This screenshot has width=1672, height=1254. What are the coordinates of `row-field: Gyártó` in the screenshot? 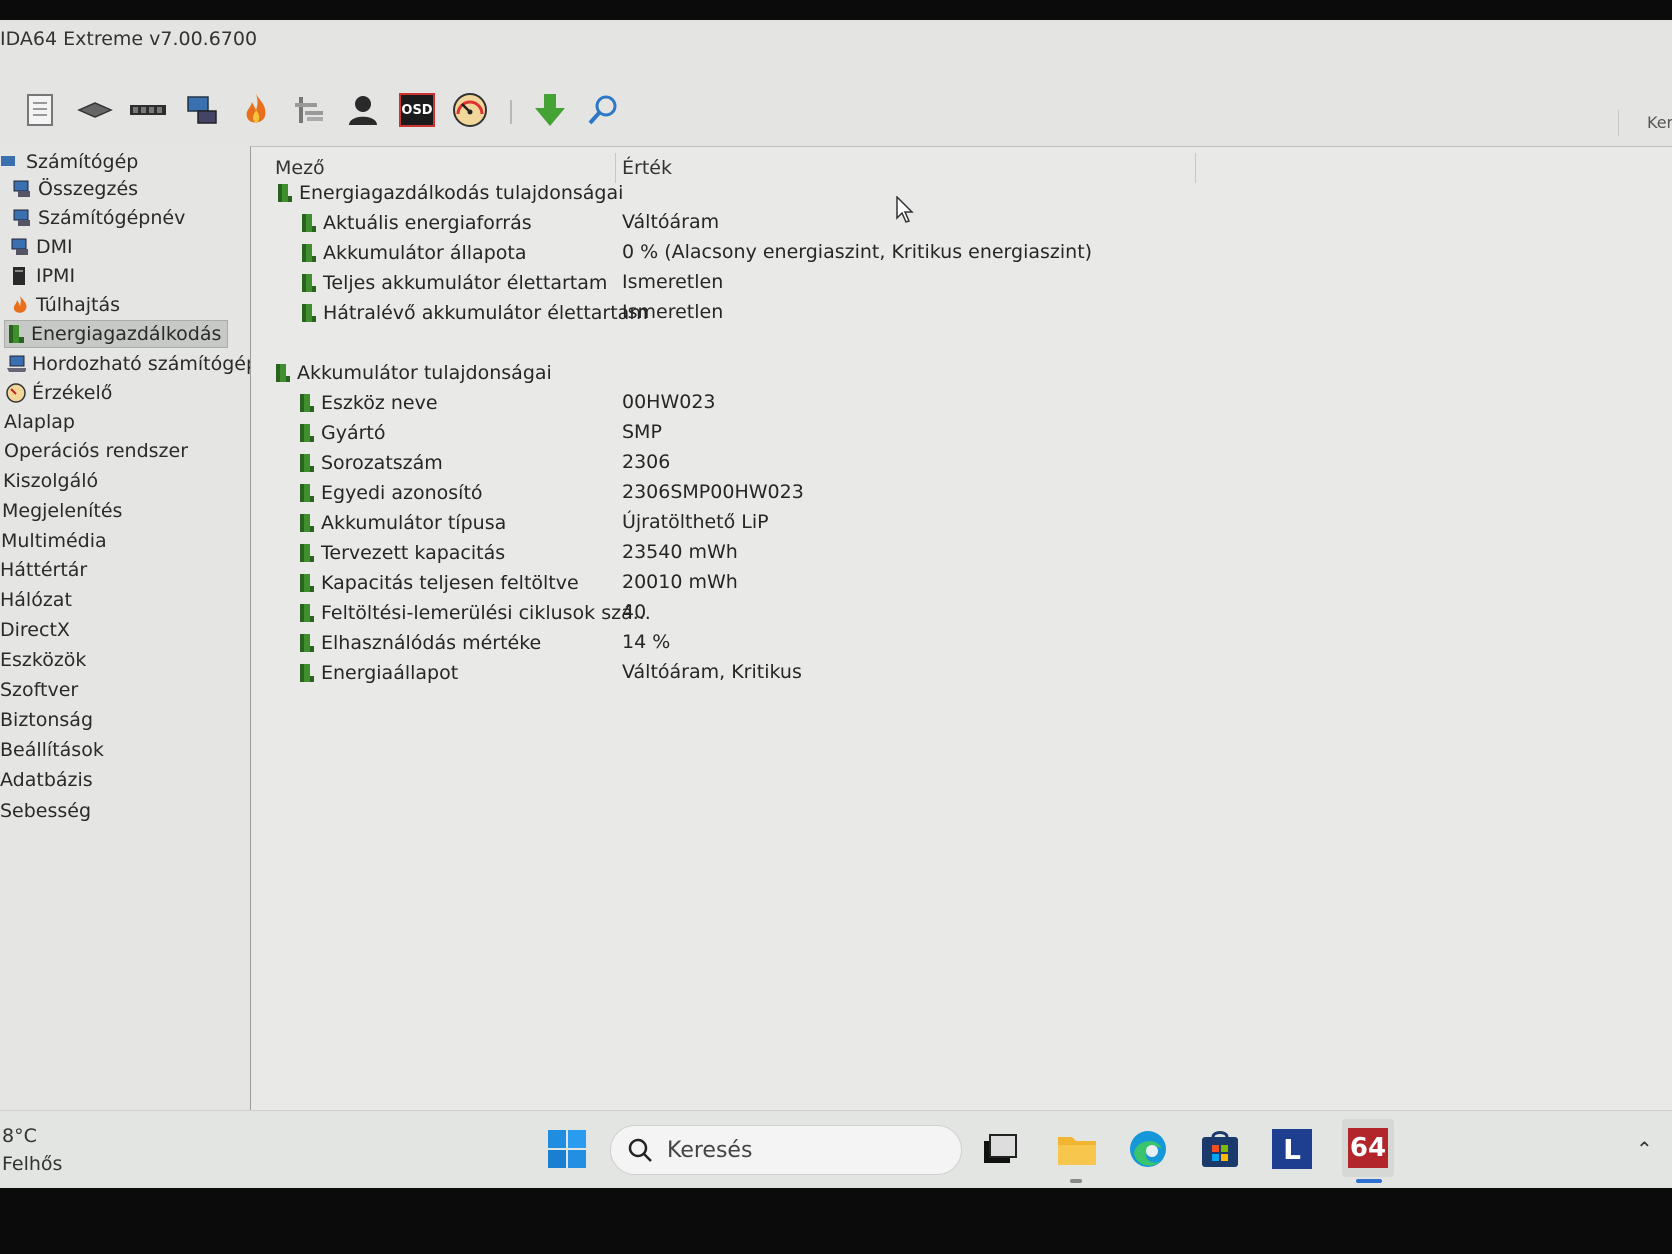 It's located at (353, 433).